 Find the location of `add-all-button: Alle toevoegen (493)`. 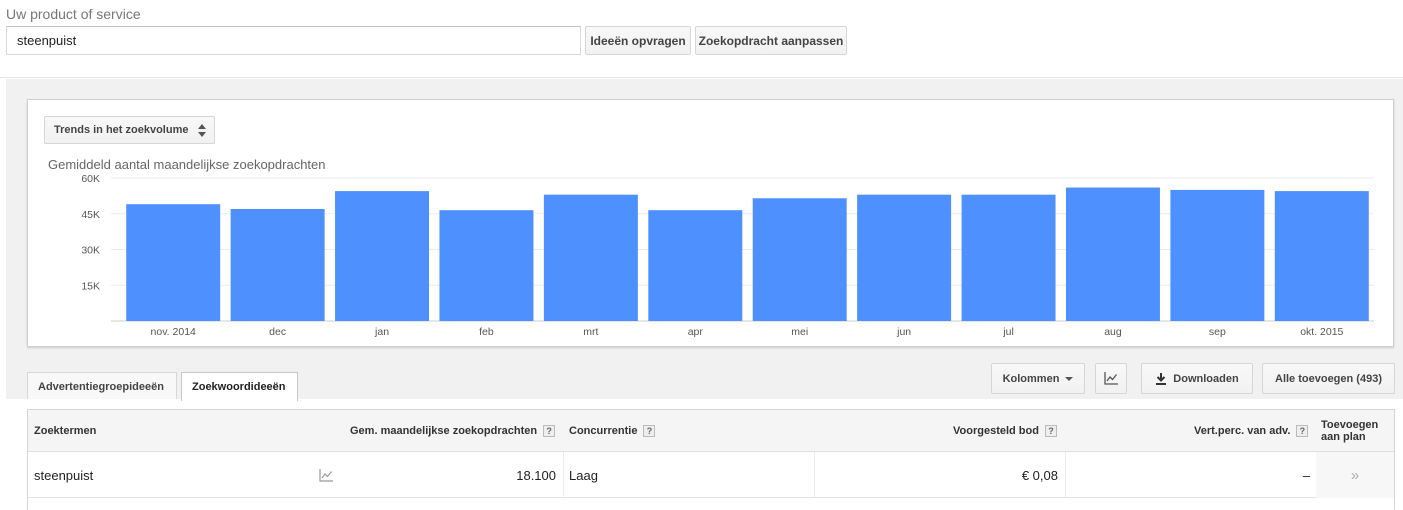

add-all-button: Alle toevoegen (493) is located at coordinates (1328, 378).